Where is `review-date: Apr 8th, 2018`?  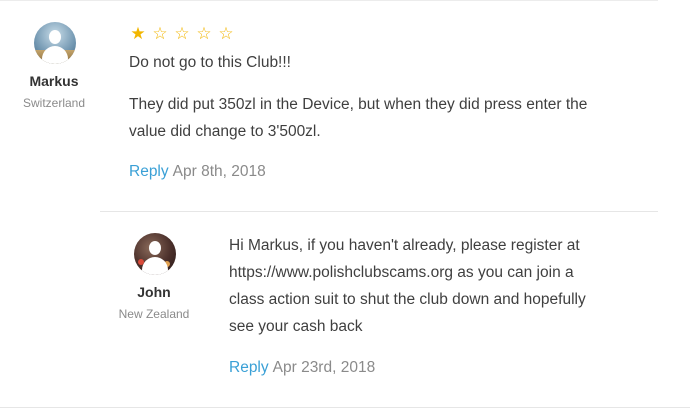 review-date: Apr 8th, 2018 is located at coordinates (219, 171).